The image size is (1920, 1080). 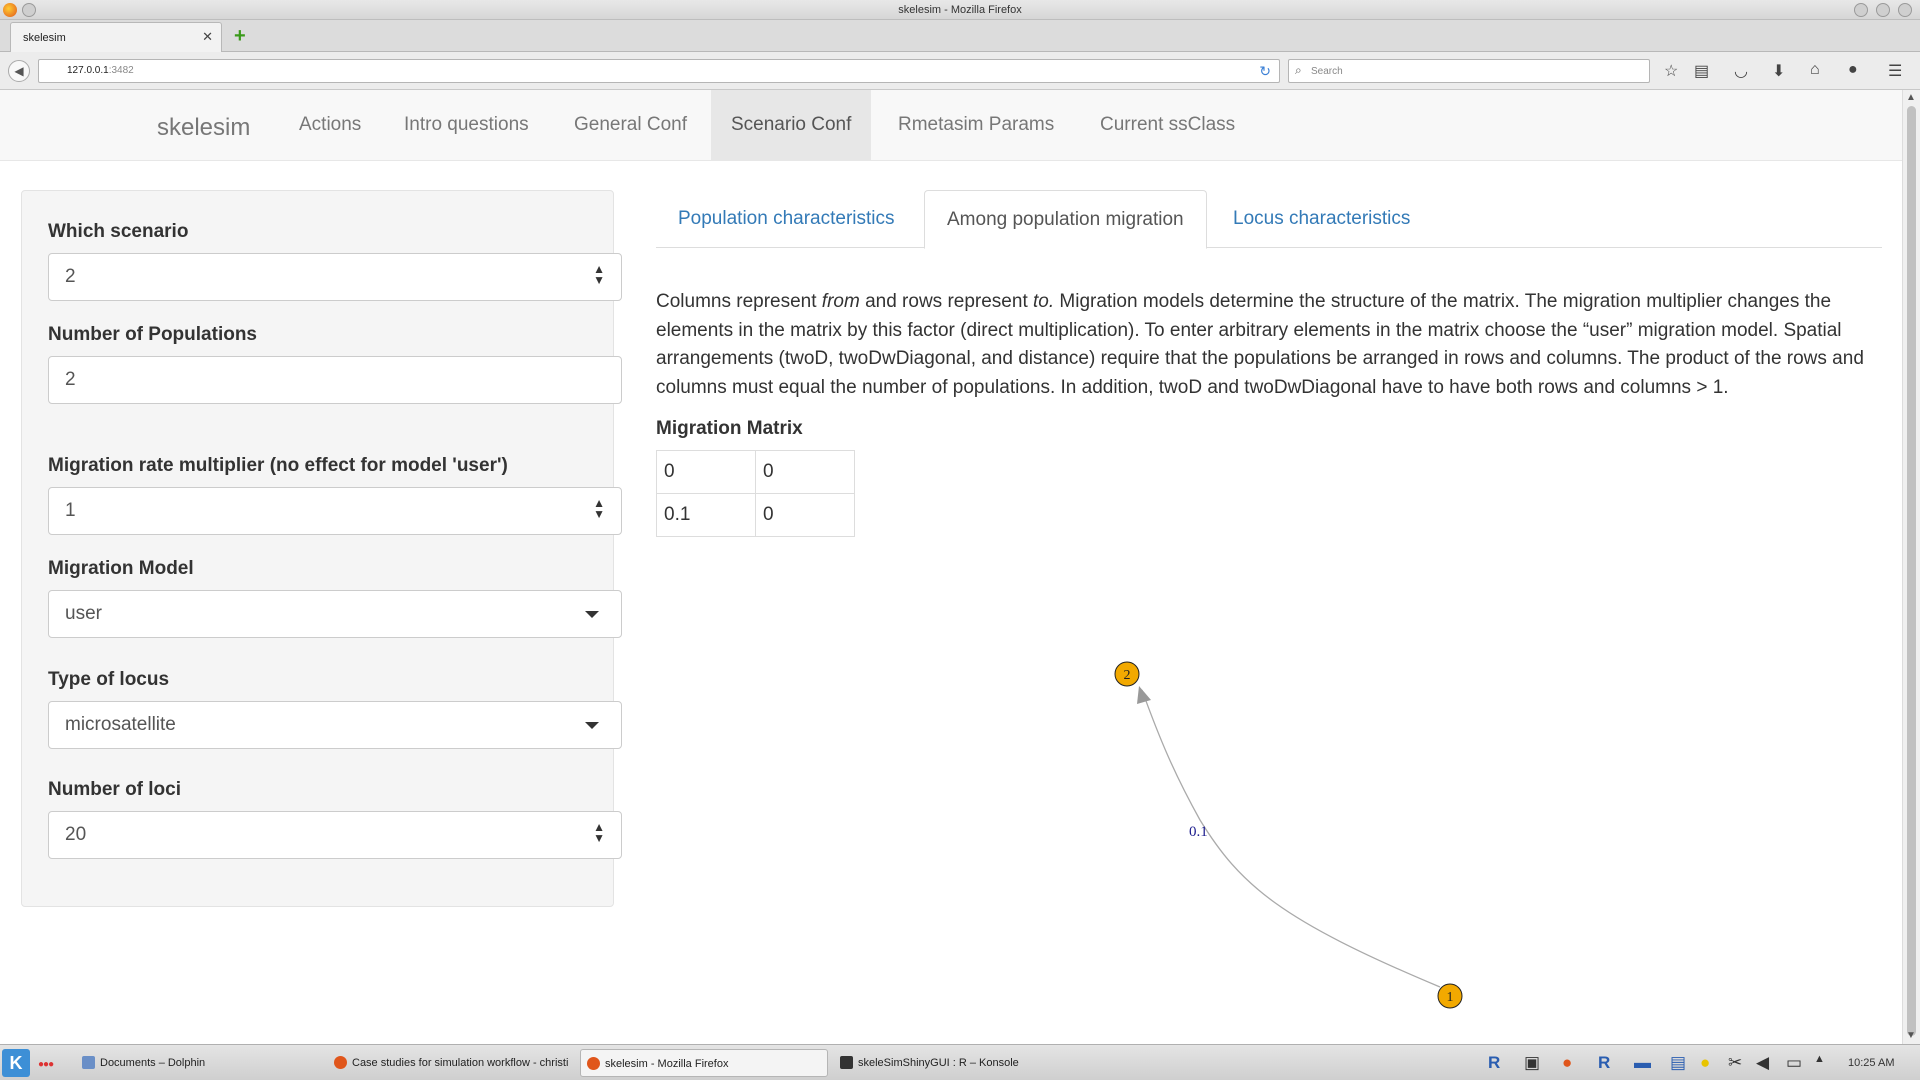 I want to click on nav-general-conf: General Conf, so click(x=630, y=125).